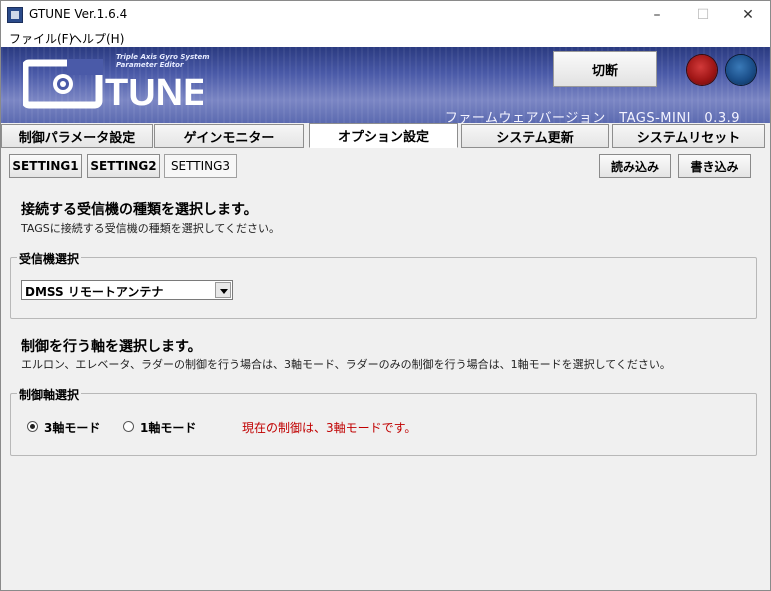 The height and width of the screenshot is (591, 771). I want to click on radio-3axis, so click(32, 426).